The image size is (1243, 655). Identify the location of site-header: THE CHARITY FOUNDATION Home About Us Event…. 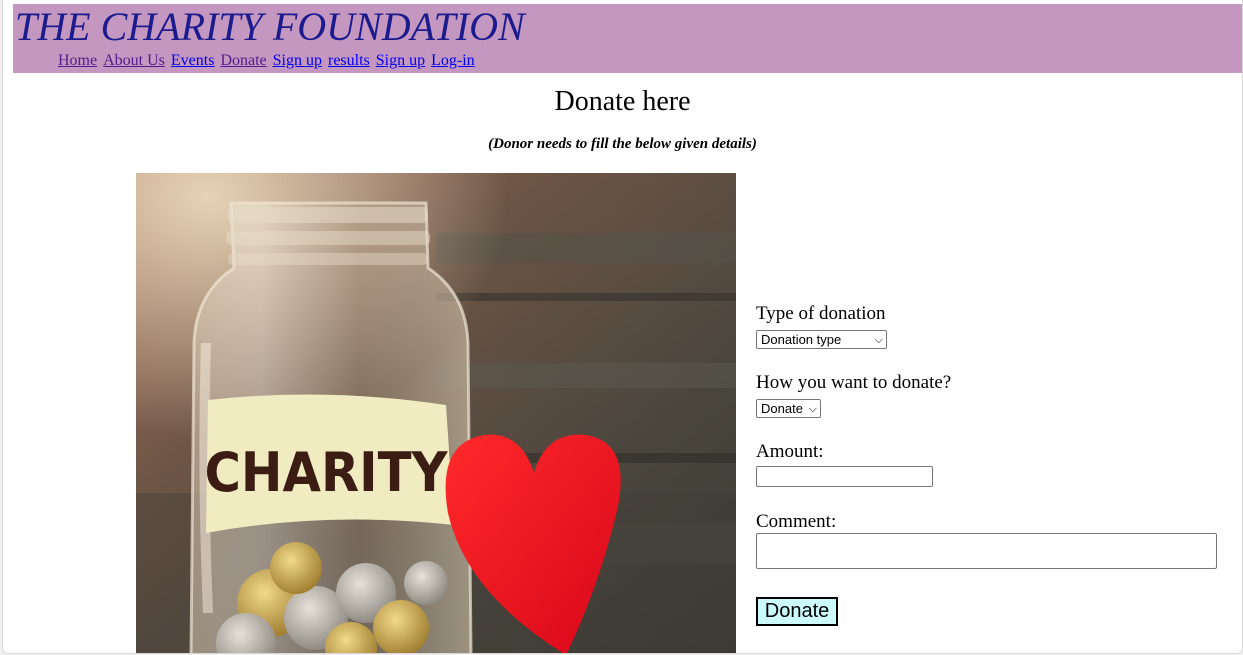
(627, 38).